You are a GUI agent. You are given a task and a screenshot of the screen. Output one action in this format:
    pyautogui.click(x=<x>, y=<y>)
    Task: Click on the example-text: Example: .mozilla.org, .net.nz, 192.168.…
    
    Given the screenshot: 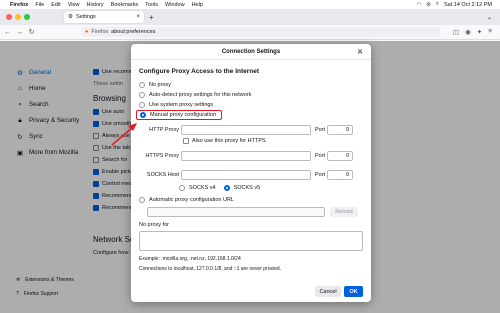 What is the action you would take?
    pyautogui.click(x=190, y=259)
    